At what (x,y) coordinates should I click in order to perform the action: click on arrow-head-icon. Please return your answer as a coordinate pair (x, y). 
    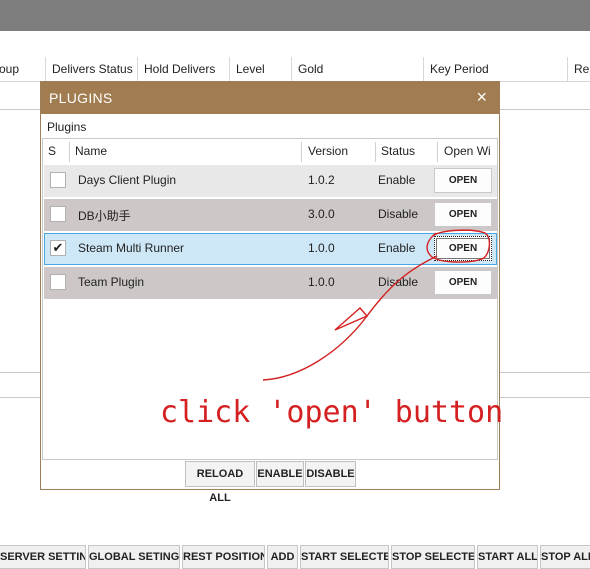
    Looking at the image, I should click on (351, 319).